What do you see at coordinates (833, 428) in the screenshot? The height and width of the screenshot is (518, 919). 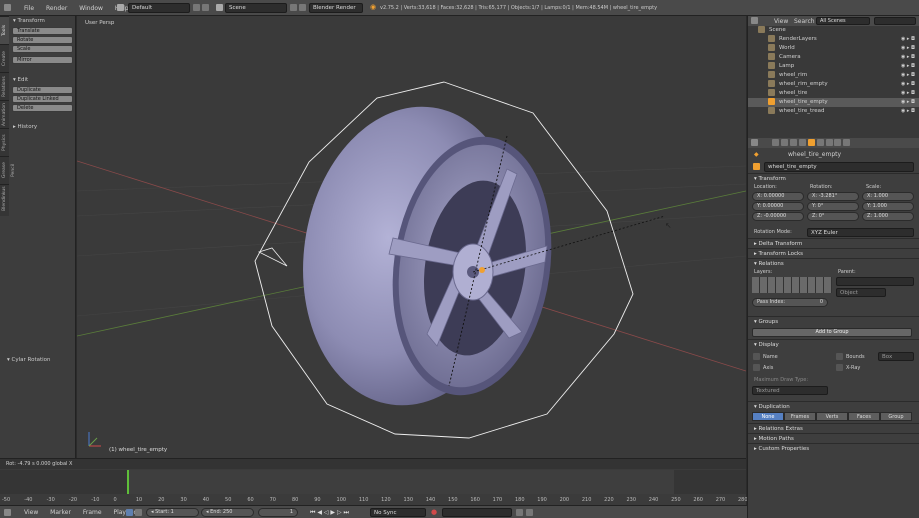 I see `relations-extras-header: ▸ Relations Extras` at bounding box center [833, 428].